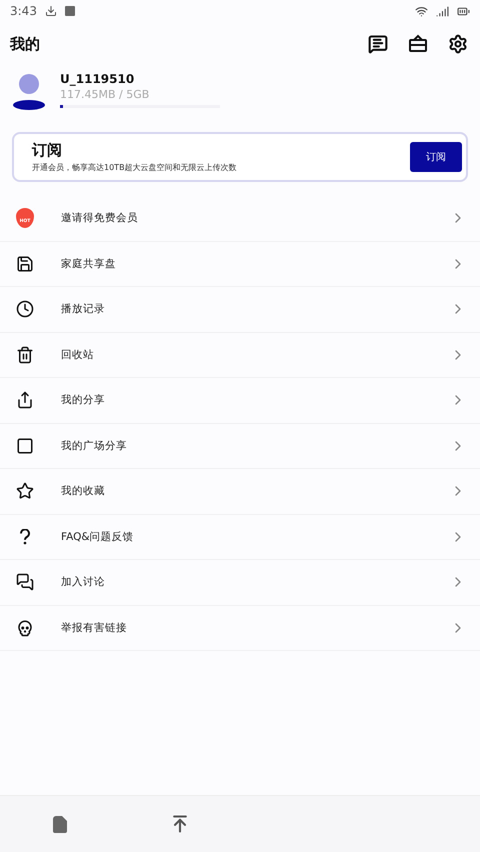  What do you see at coordinates (240, 583) in the screenshot?
I see `menu-item: 加入讨论` at bounding box center [240, 583].